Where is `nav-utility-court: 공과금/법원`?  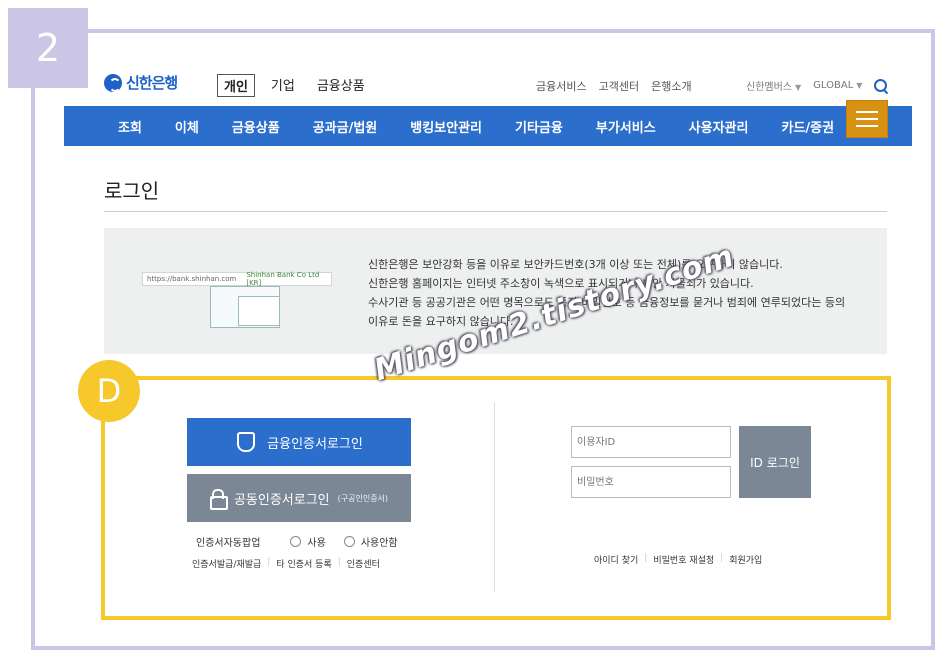
nav-utility-court: 공과금/법원 is located at coordinates (345, 126).